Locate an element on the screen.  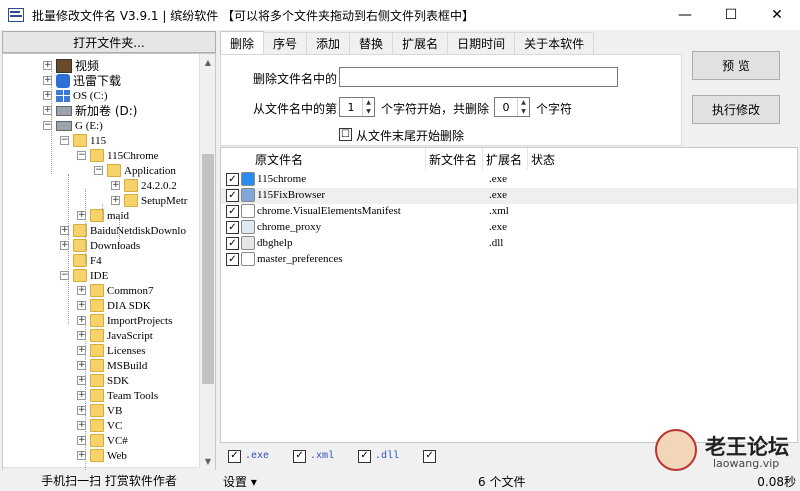
tree-item: + VB is located at coordinates (99, 410).